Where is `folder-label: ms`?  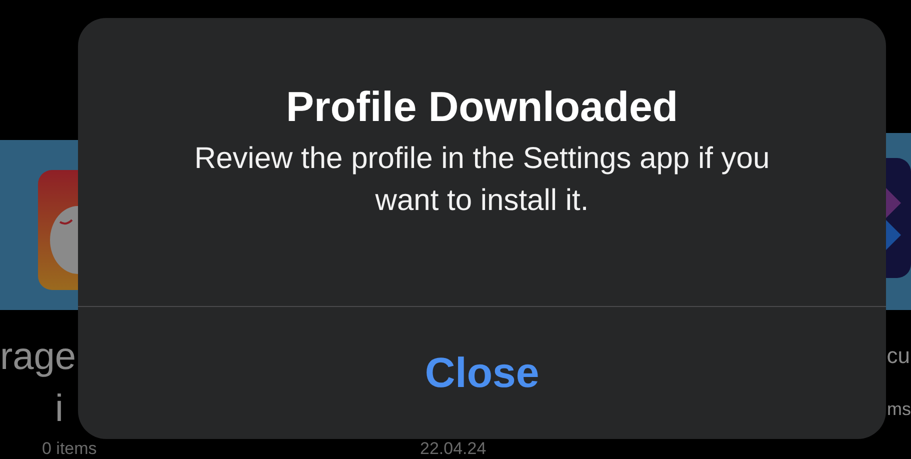
folder-label: ms is located at coordinates (899, 409).